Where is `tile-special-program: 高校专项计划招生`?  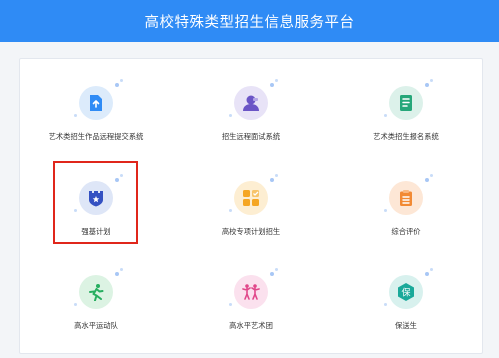
tile-special-program: 高校专项计划招生 is located at coordinates (251, 209).